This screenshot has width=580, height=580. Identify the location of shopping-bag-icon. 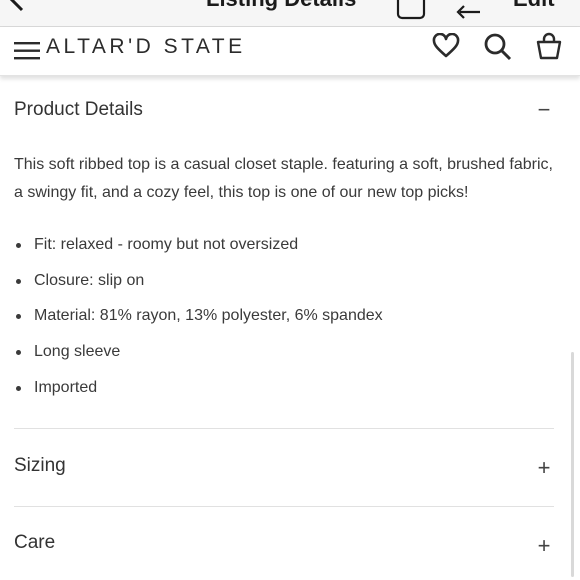
(549, 48).